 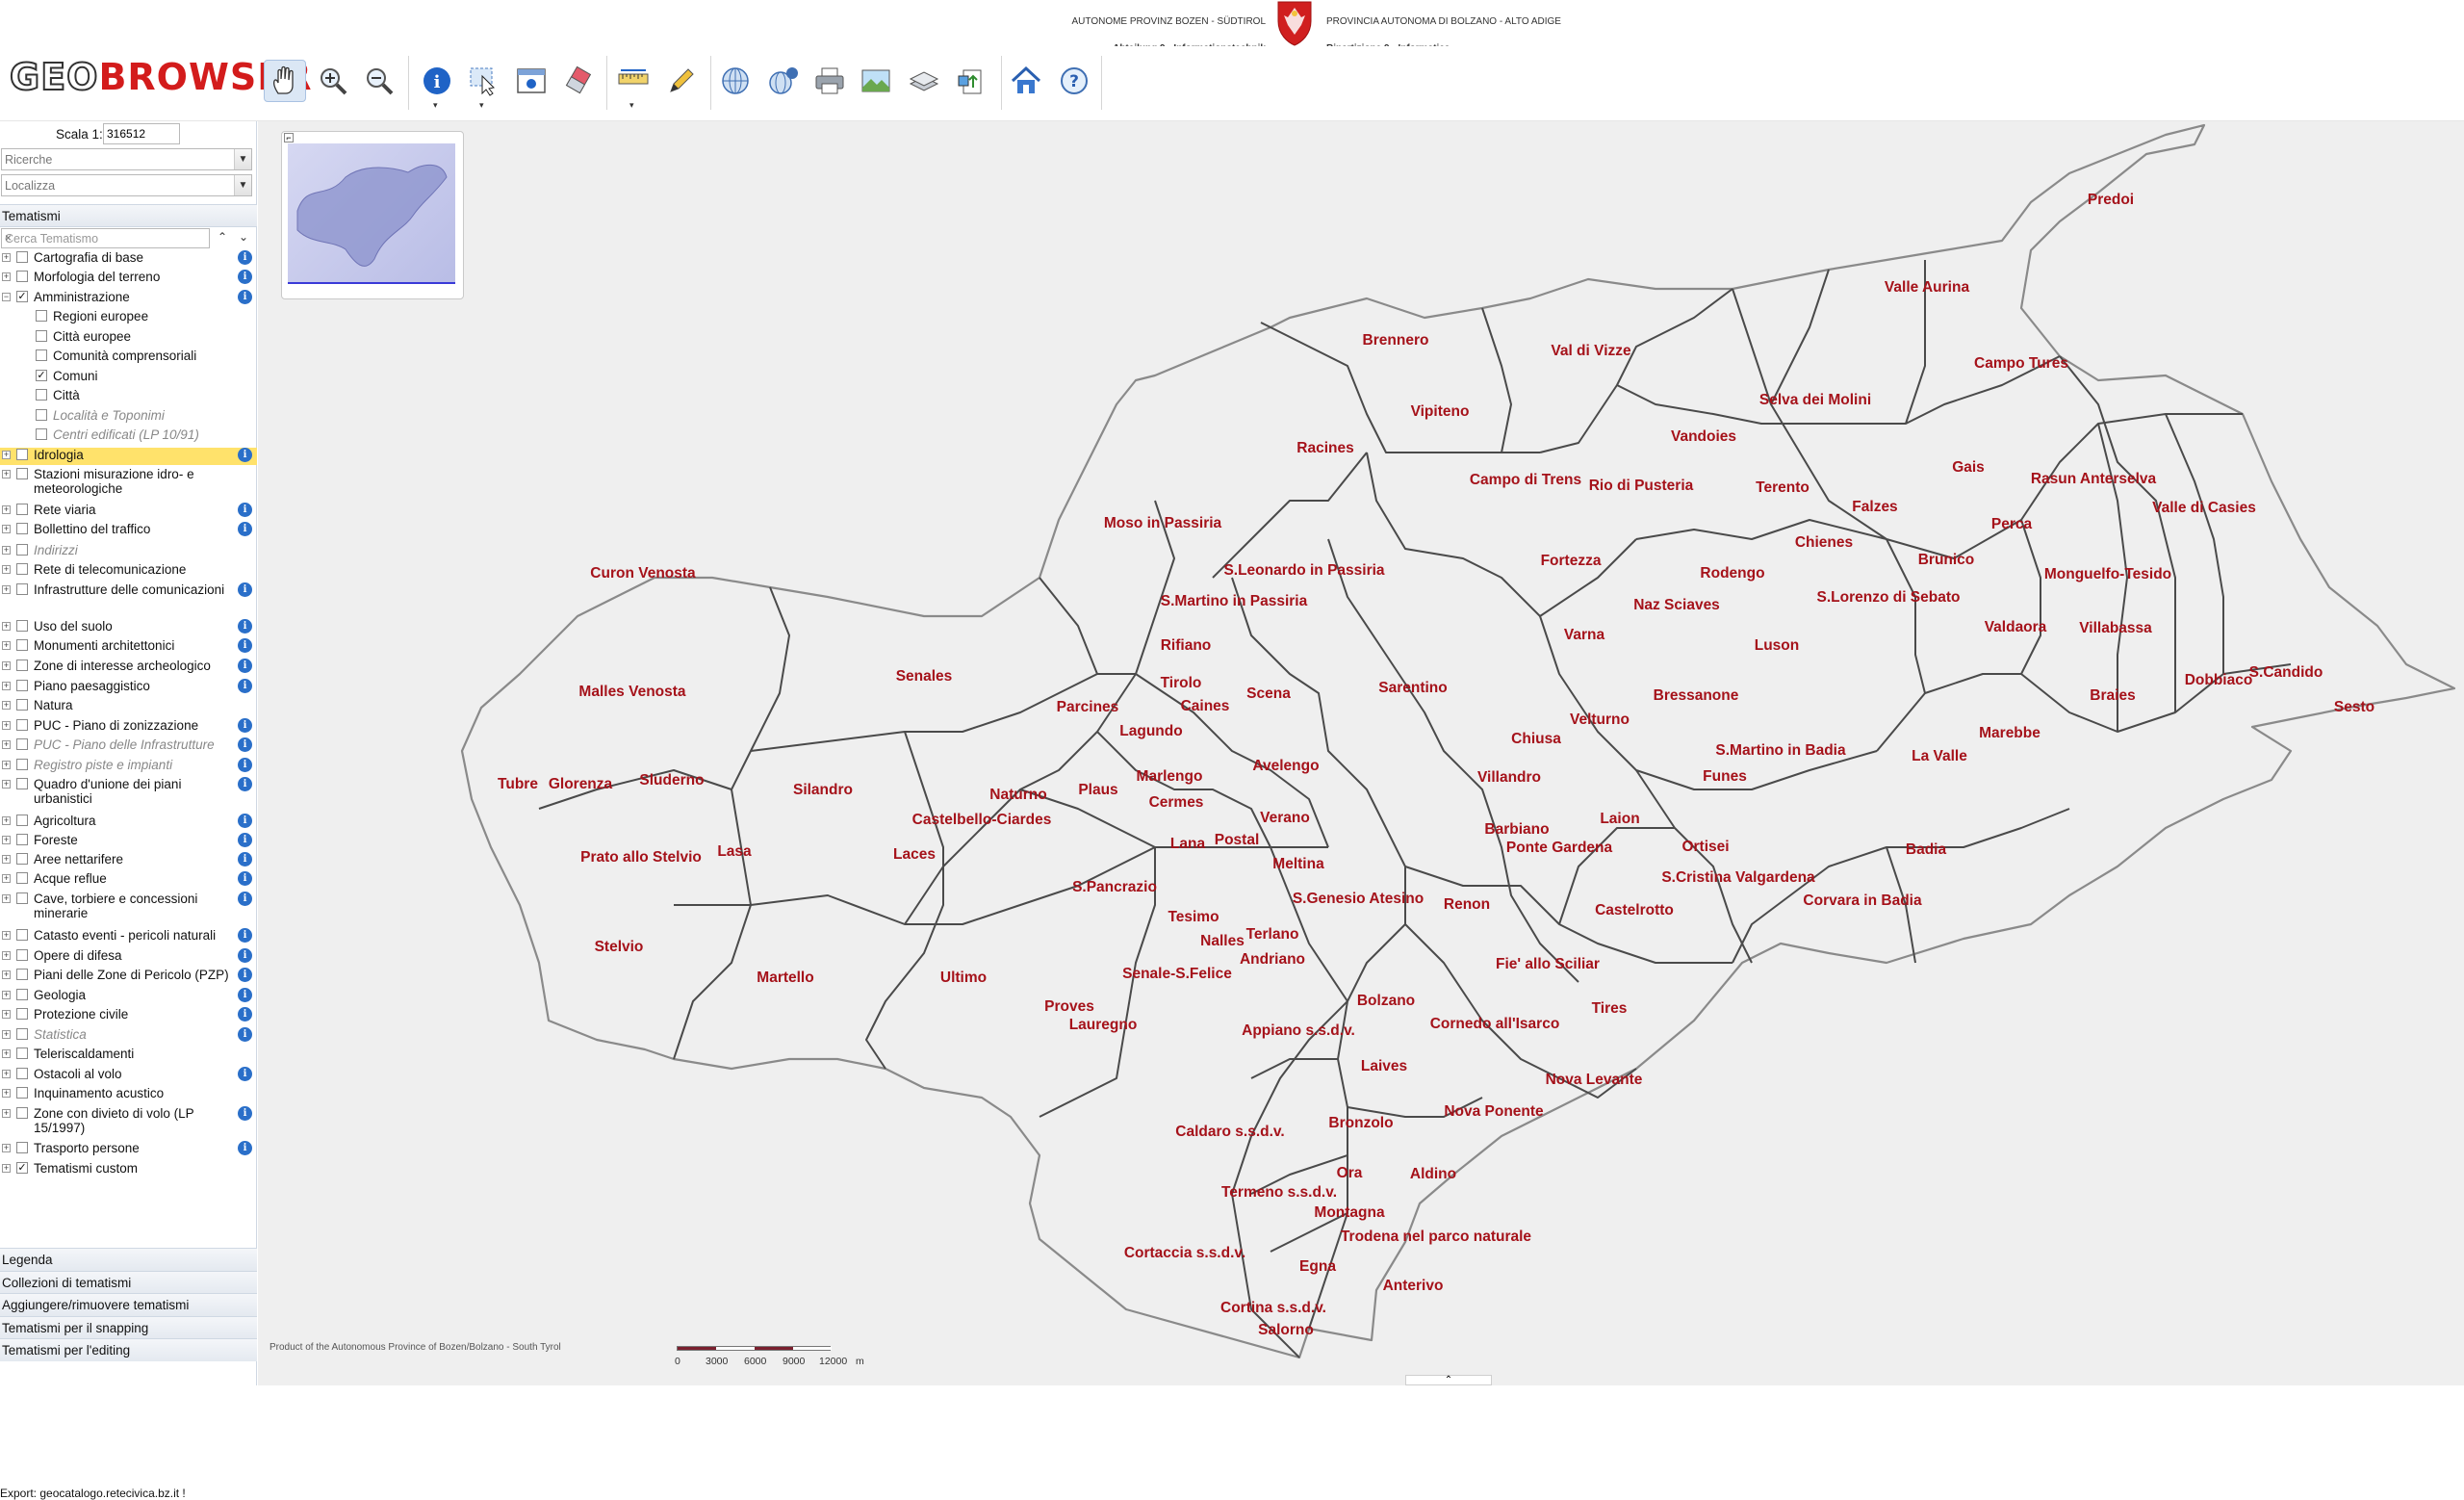 What do you see at coordinates (735, 81) in the screenshot?
I see `globe-button` at bounding box center [735, 81].